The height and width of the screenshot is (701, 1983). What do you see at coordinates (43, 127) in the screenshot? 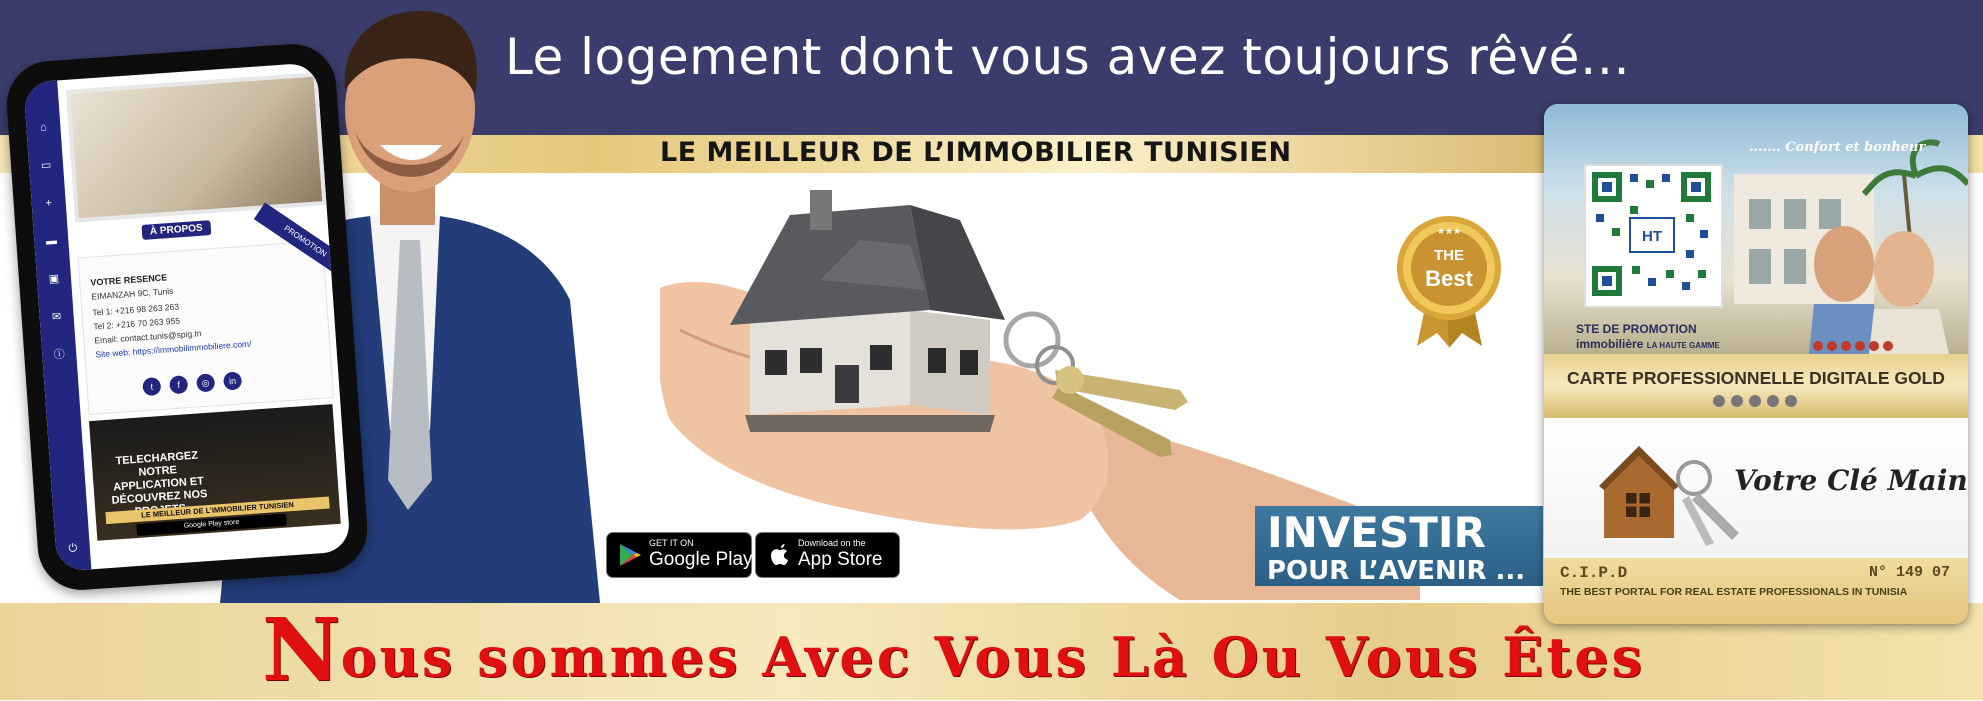
I see `home-icon: ⌂` at bounding box center [43, 127].